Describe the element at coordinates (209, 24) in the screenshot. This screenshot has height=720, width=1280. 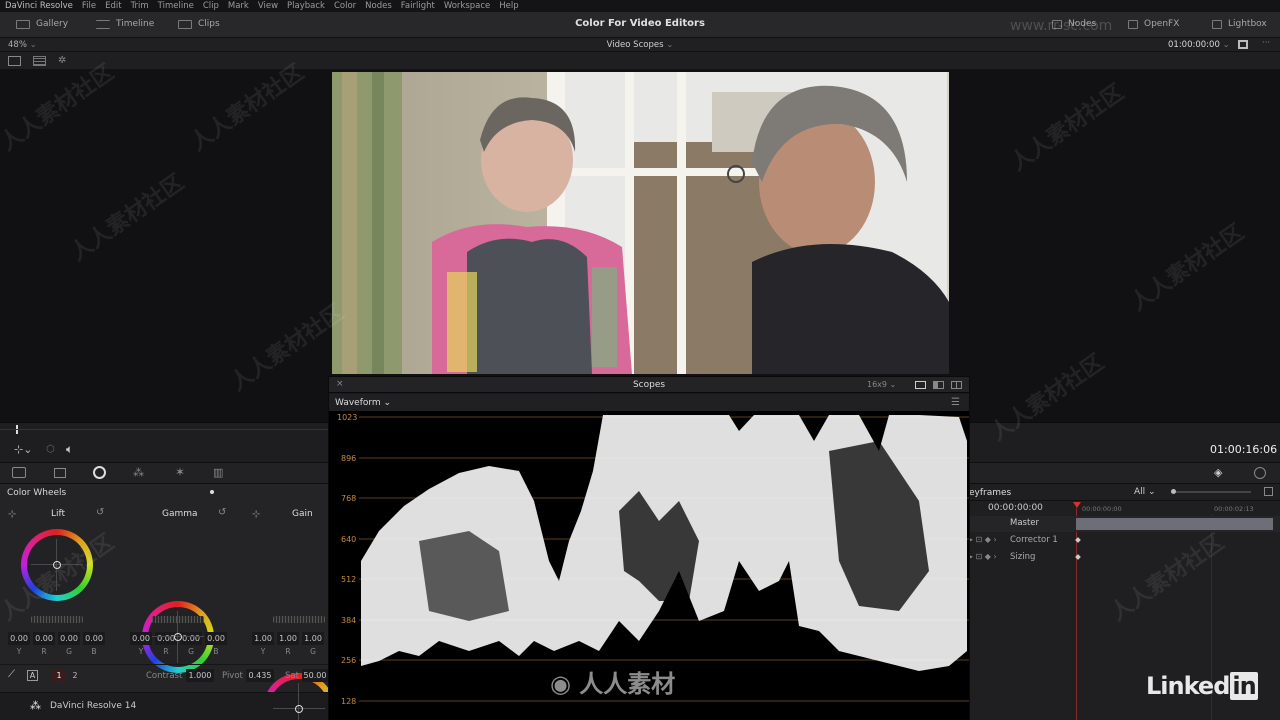
I see `clips-label: Clips` at that location.